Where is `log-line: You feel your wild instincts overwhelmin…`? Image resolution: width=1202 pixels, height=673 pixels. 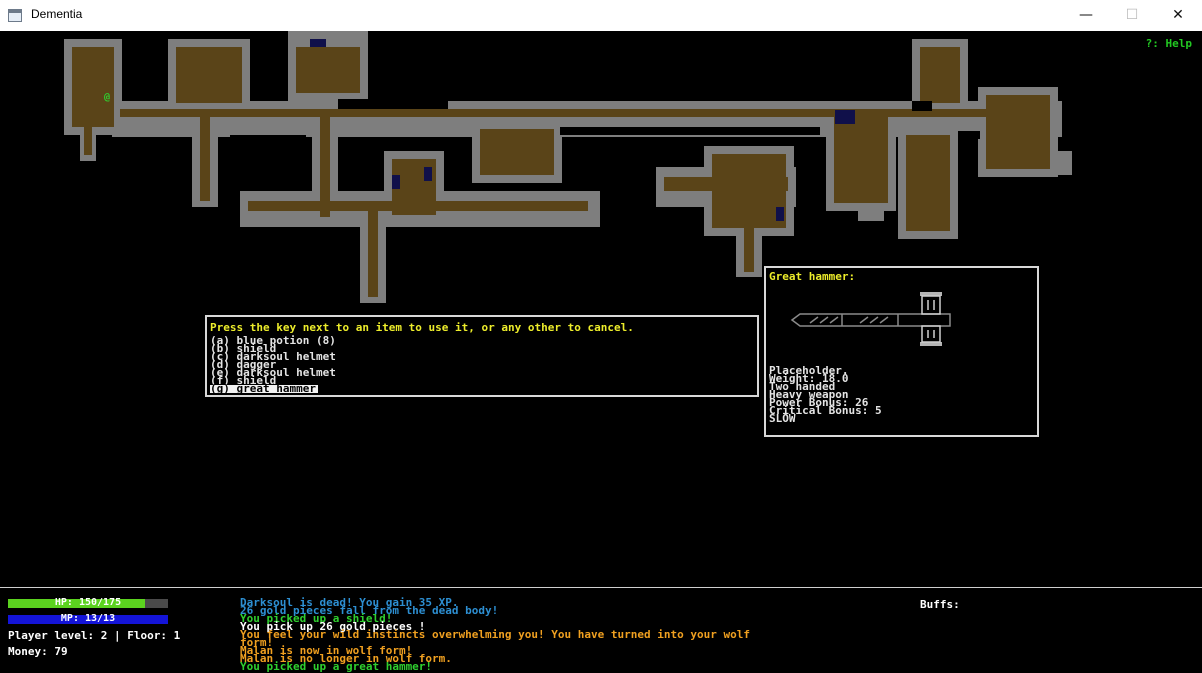
log-line: You feel your wild instincts overwhelmin… is located at coordinates (495, 634).